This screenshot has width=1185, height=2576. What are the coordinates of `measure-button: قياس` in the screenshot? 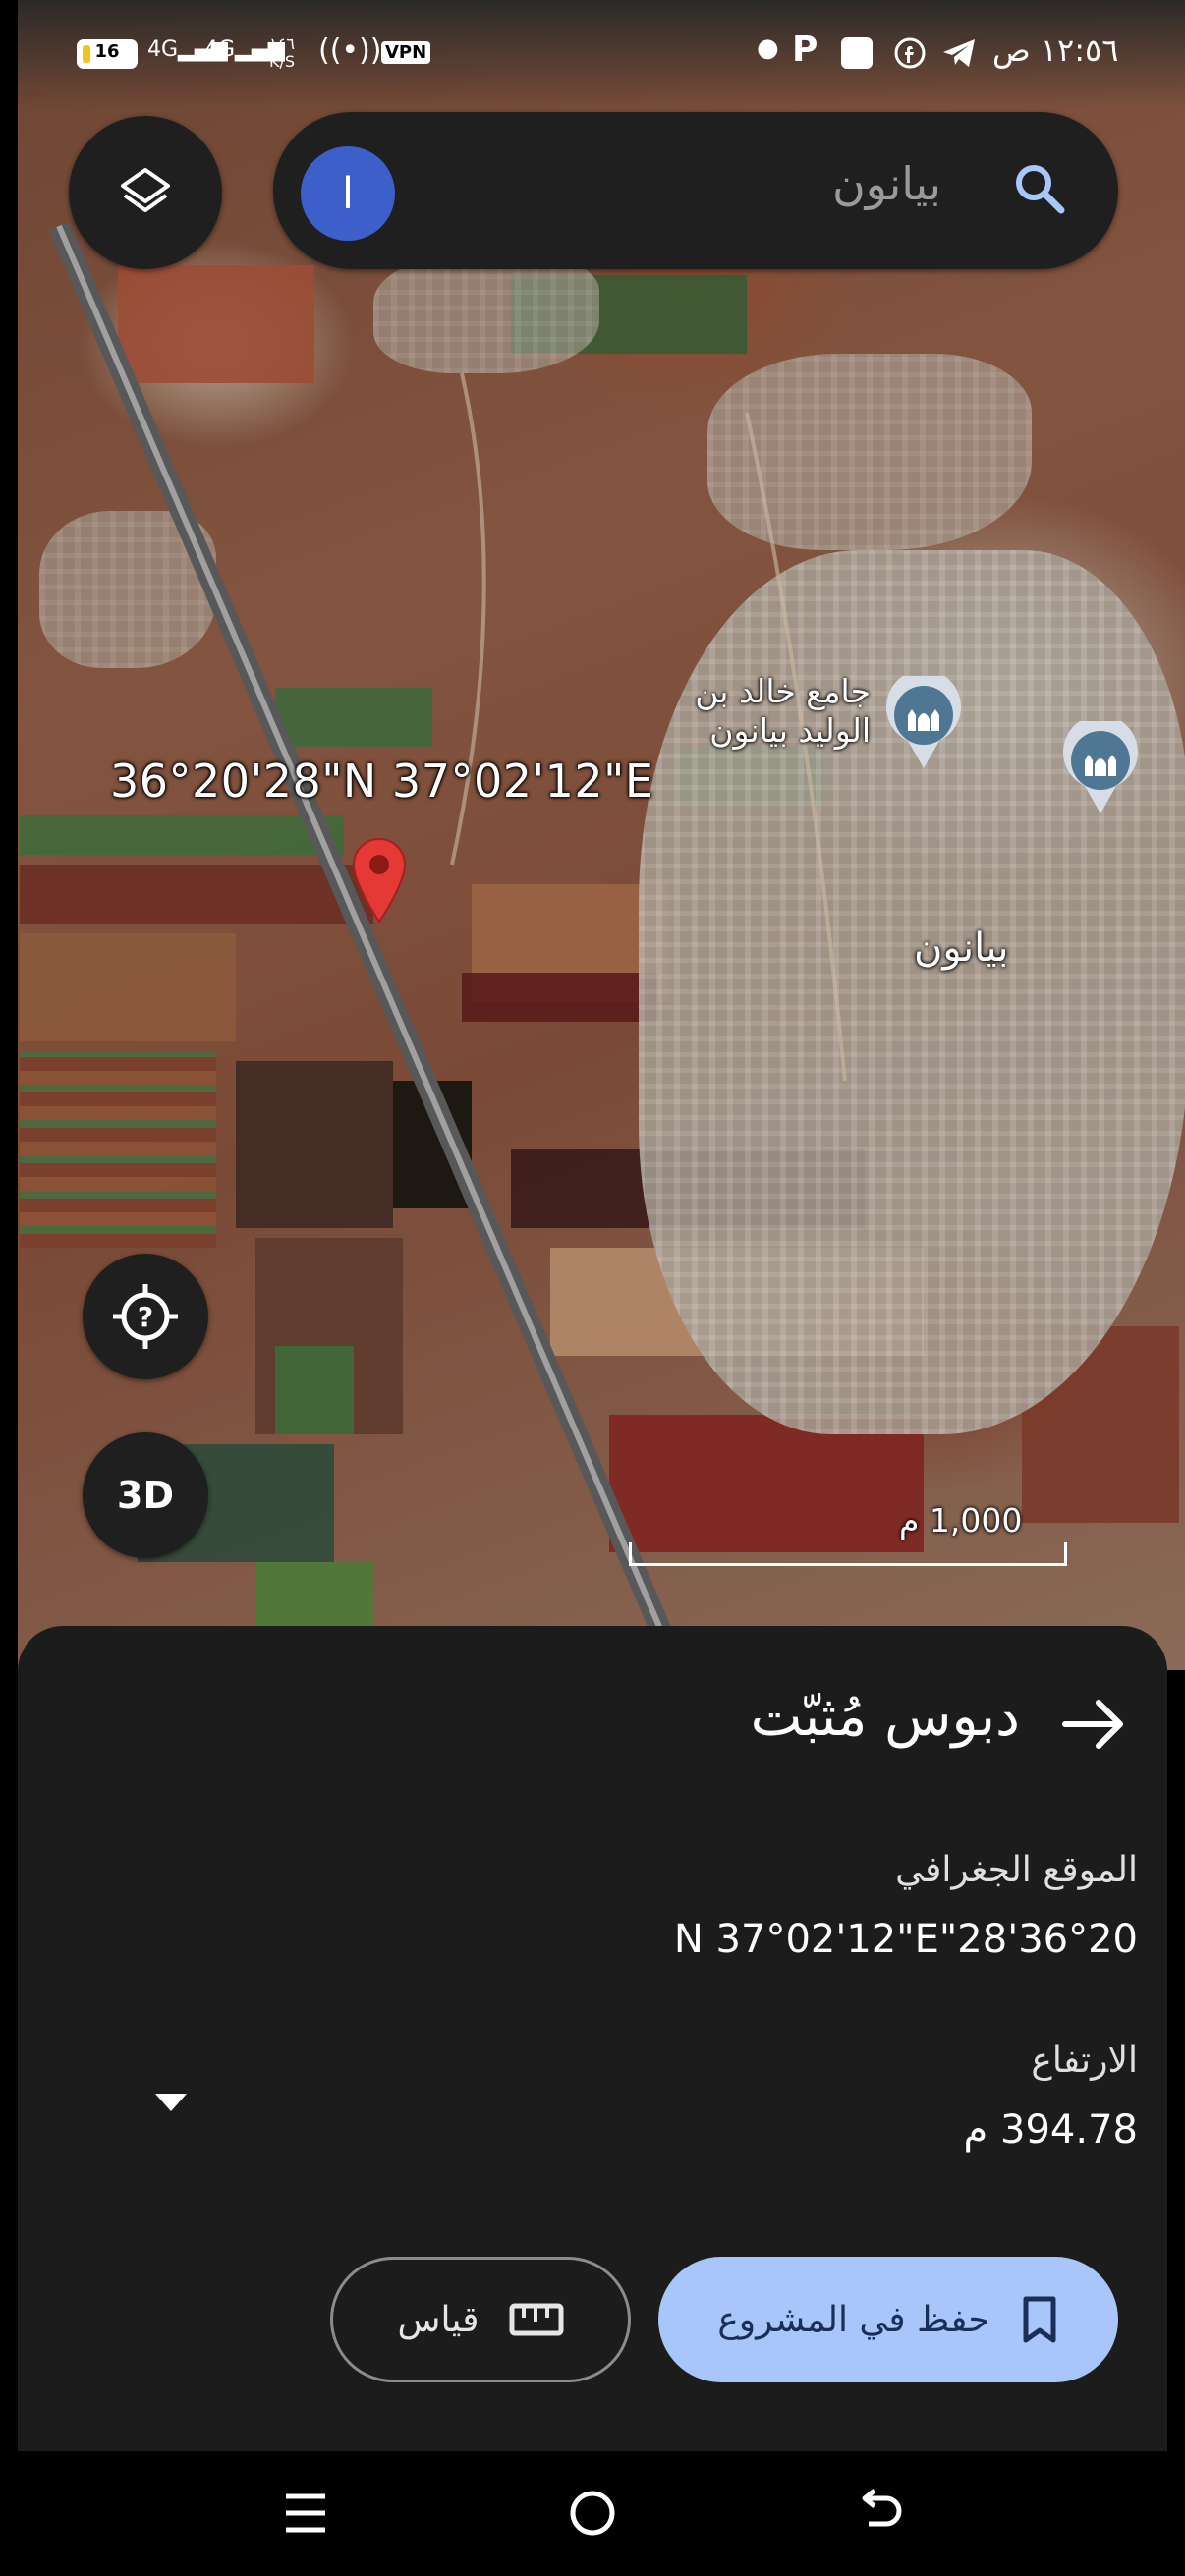 It's located at (481, 2319).